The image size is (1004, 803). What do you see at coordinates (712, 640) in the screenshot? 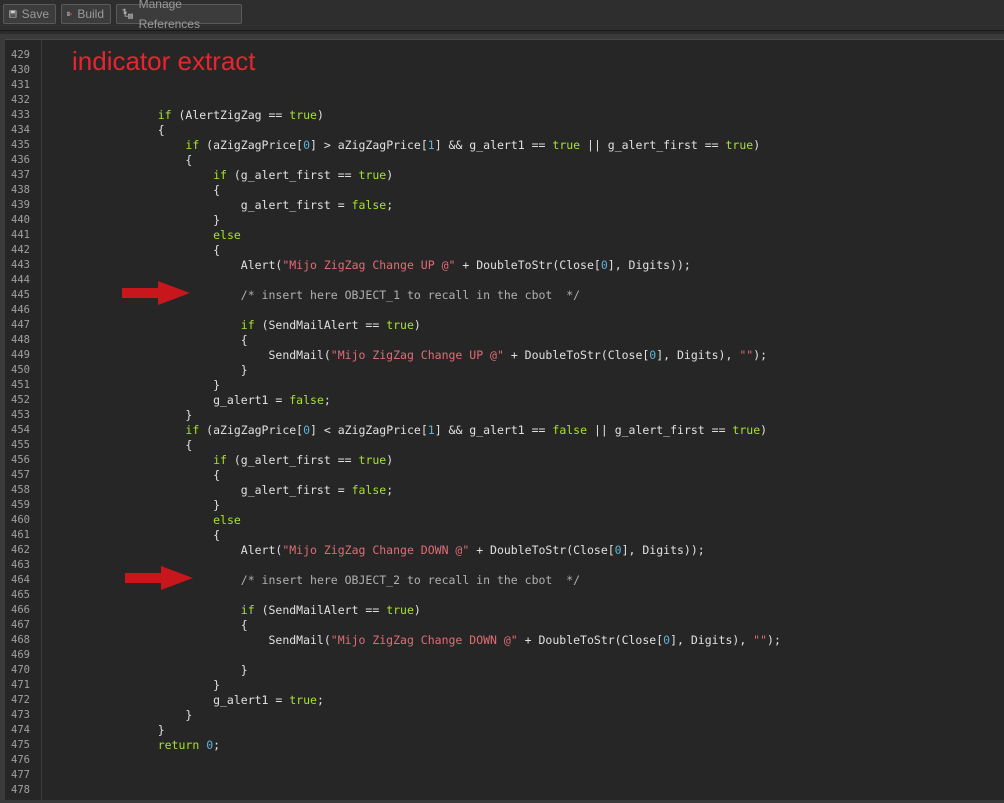
I see `code-token: ], Digits),` at bounding box center [712, 640].